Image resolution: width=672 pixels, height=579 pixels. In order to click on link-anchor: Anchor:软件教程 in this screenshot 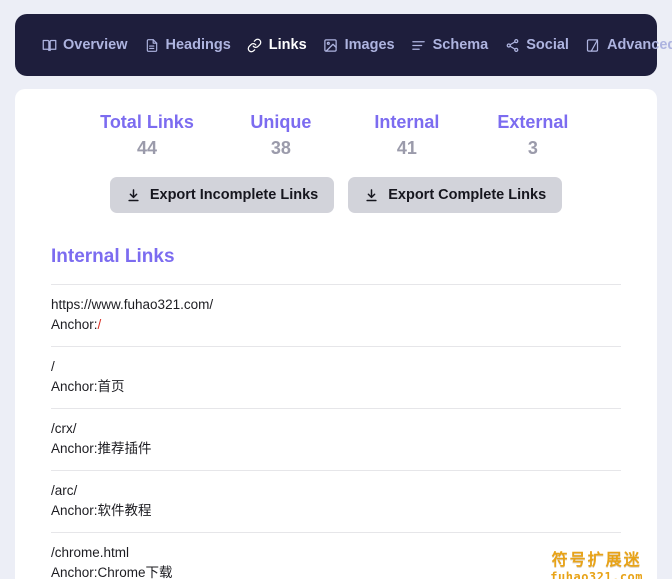, I will do `click(336, 511)`.